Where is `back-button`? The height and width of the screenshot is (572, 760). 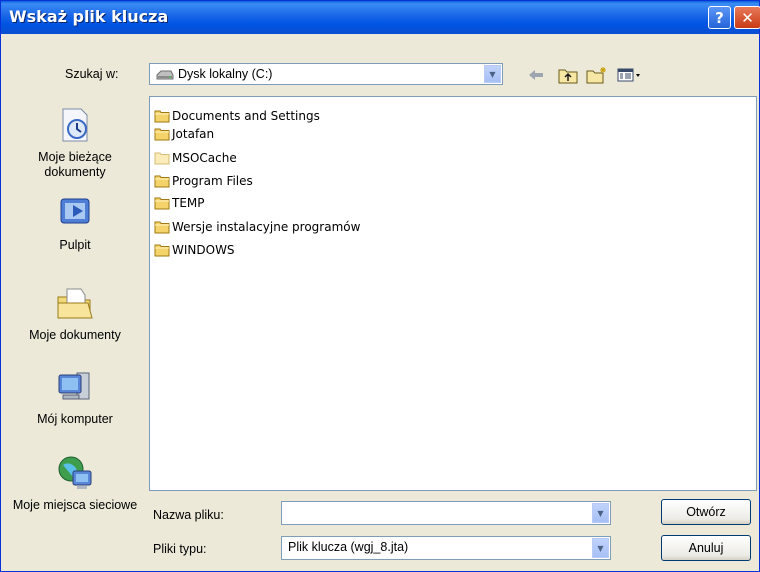
back-button is located at coordinates (536, 75).